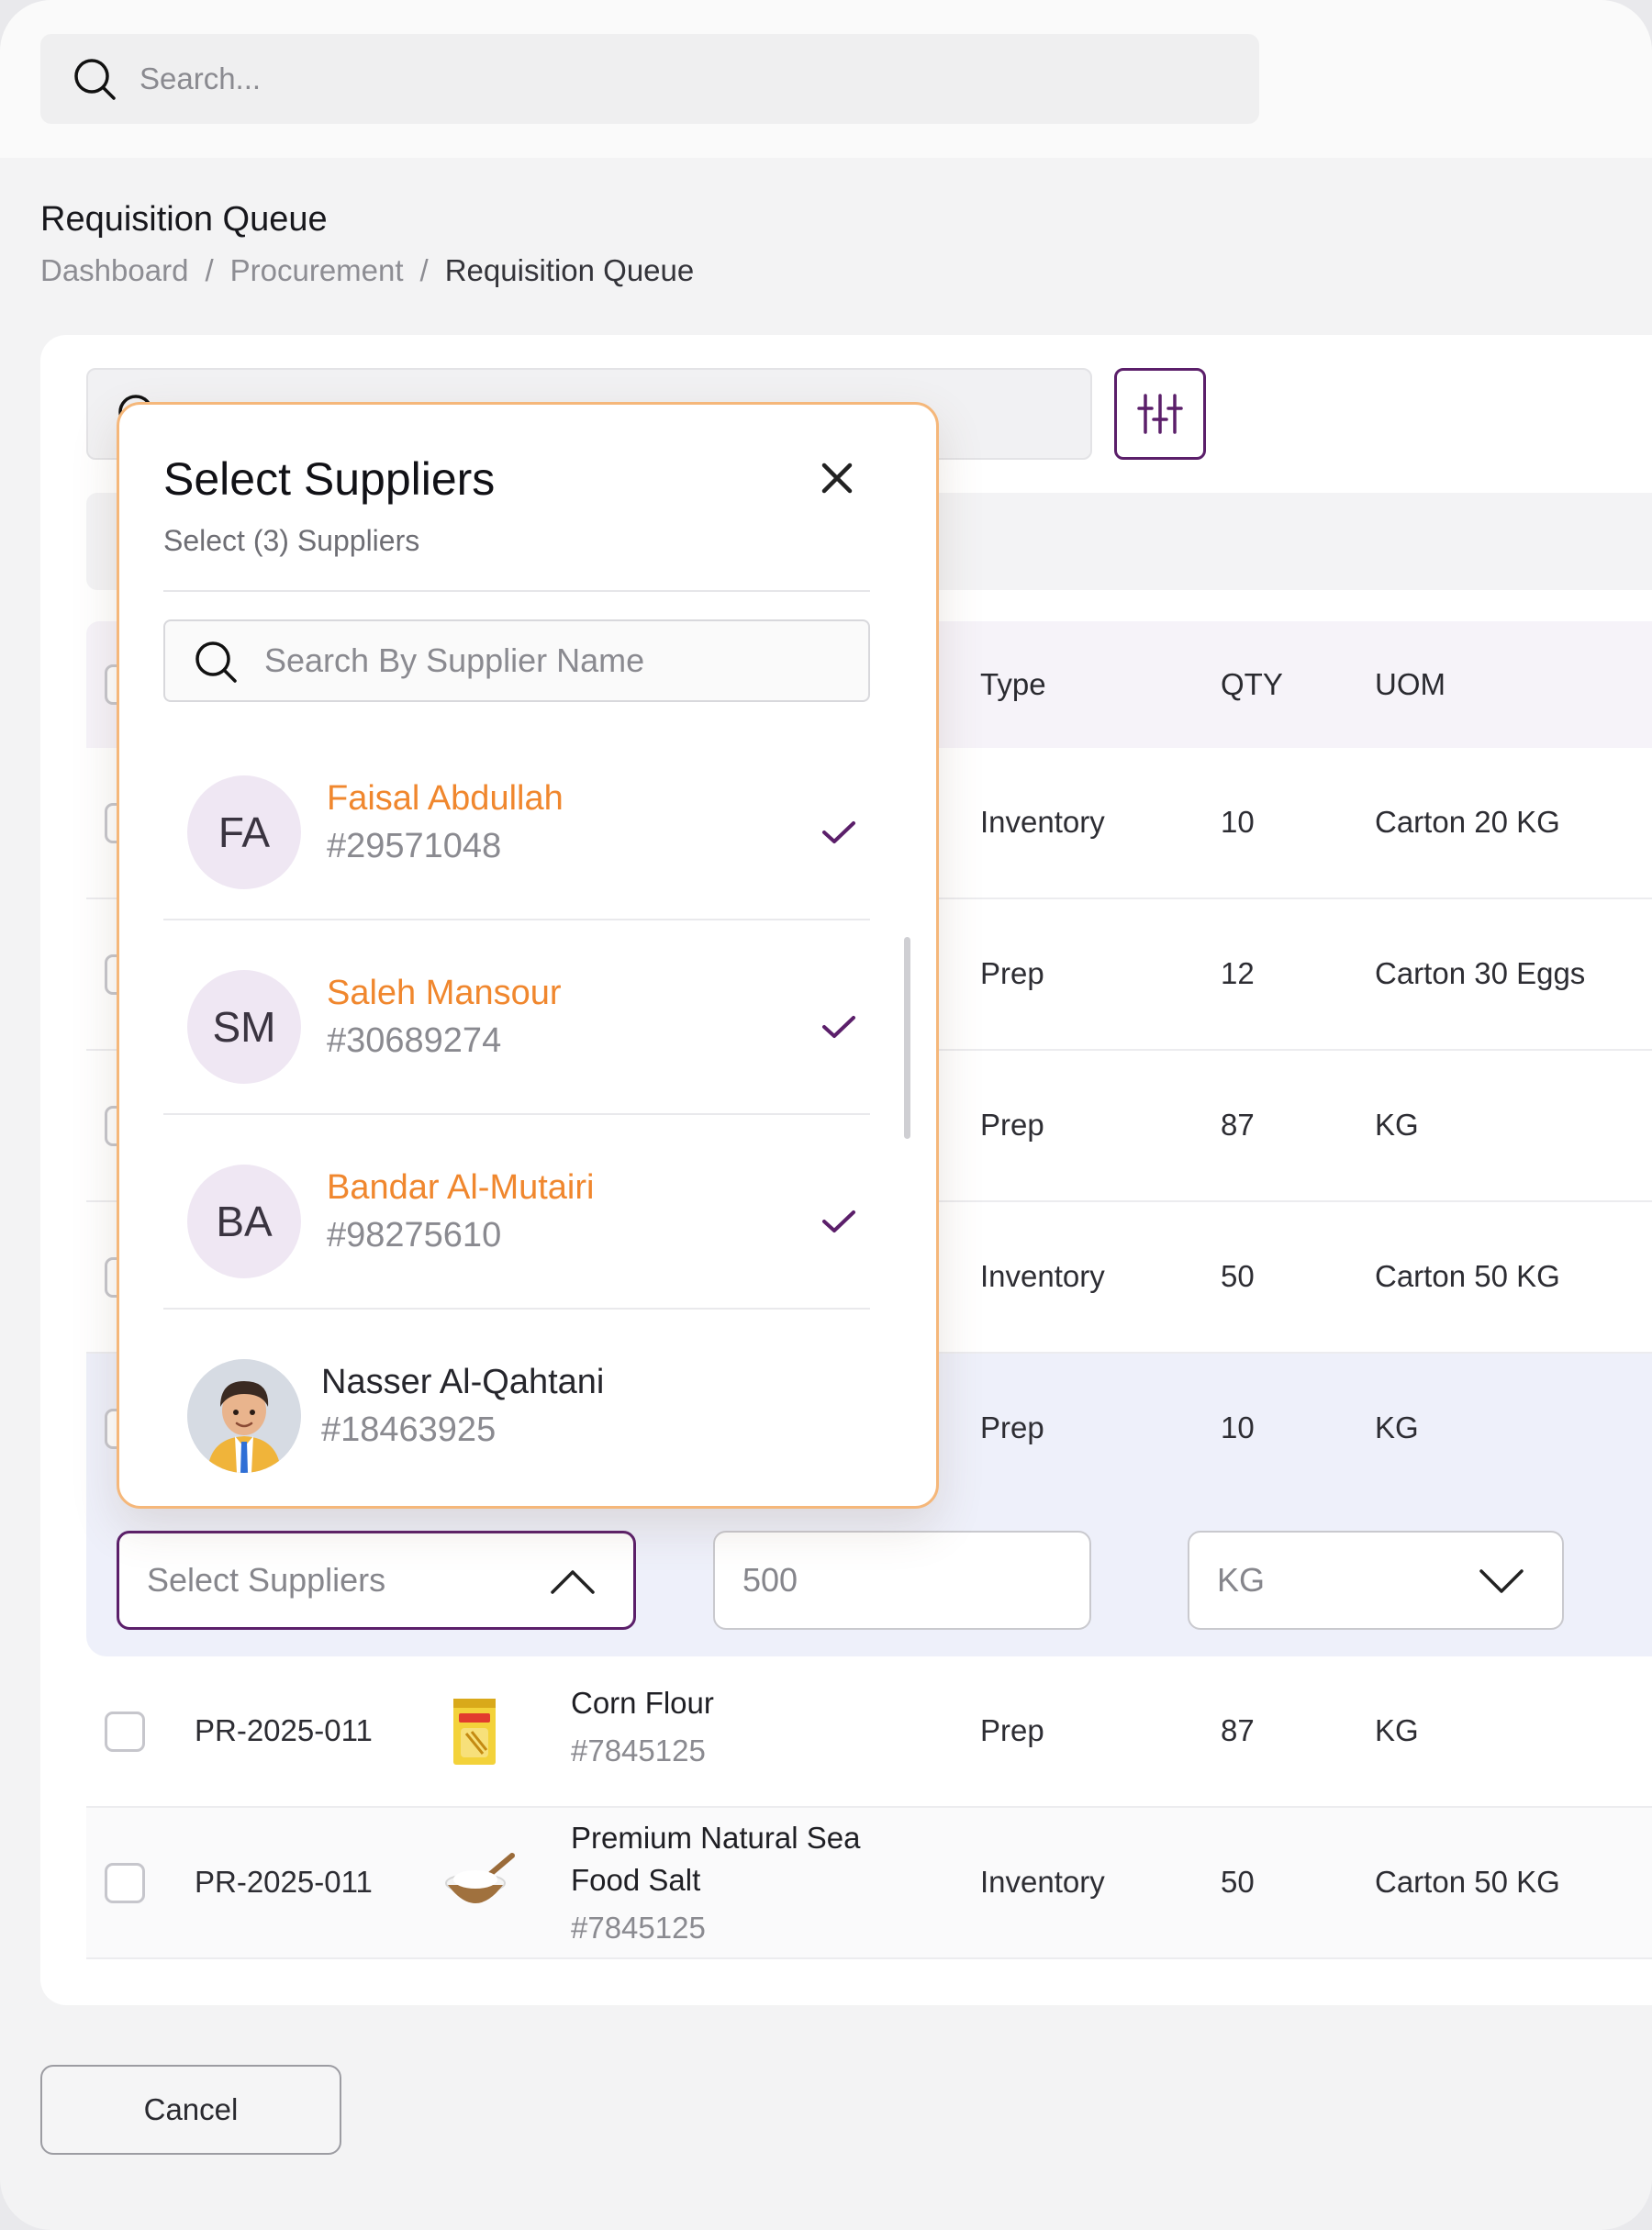 Image resolution: width=1652 pixels, height=2230 pixels. What do you see at coordinates (516, 1212) in the screenshot?
I see `supplier-option: BA Bandar Al-Mutairi #98275610` at bounding box center [516, 1212].